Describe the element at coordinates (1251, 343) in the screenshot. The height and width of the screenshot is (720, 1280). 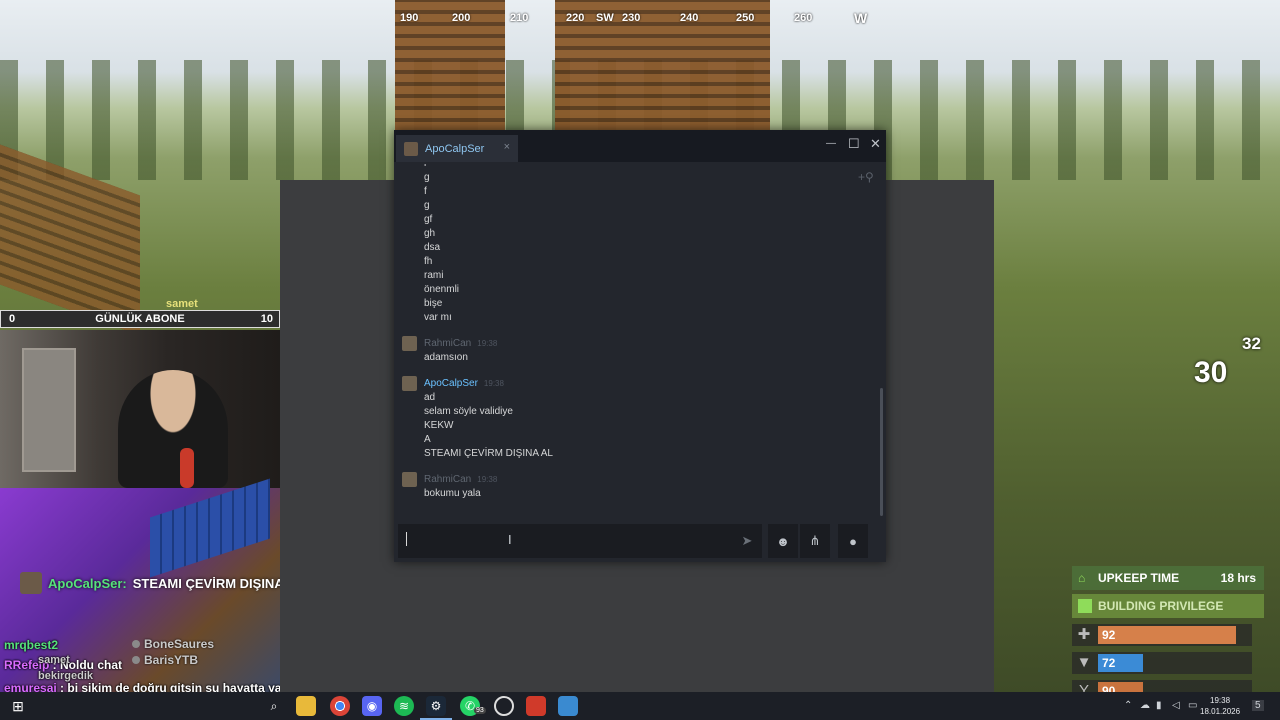
I see `ammo-reserve: 32` at that location.